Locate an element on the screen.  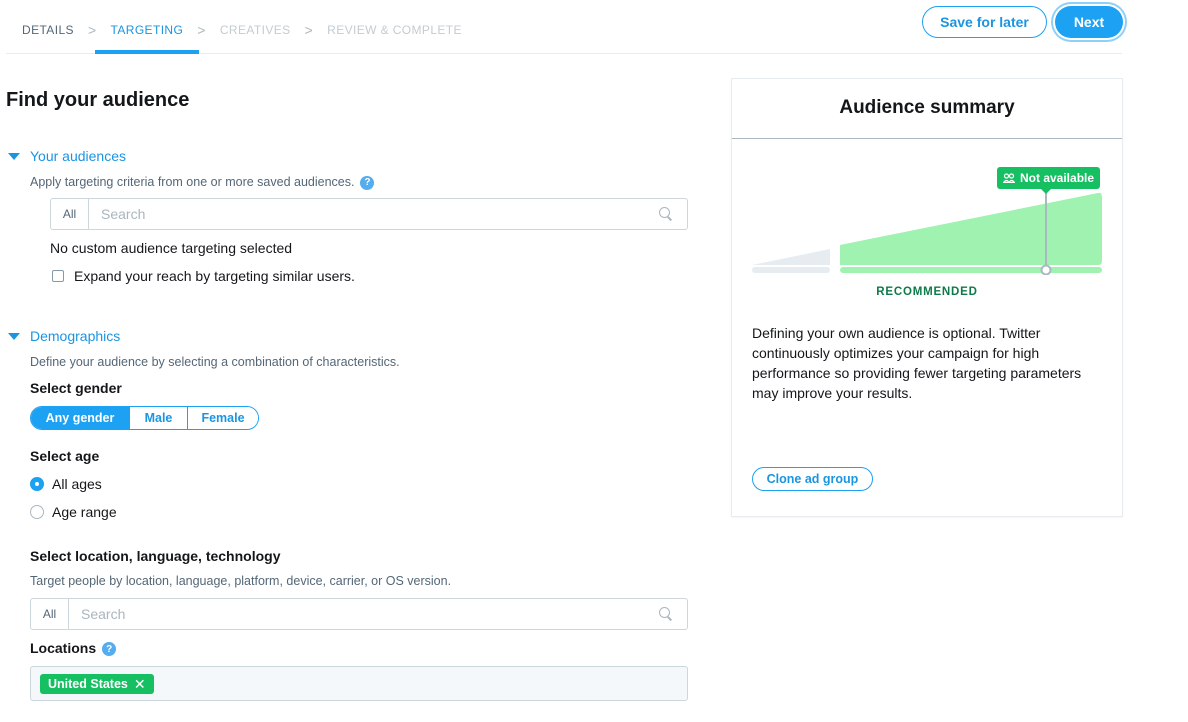
gauge-inactive-bar is located at coordinates (791, 270).